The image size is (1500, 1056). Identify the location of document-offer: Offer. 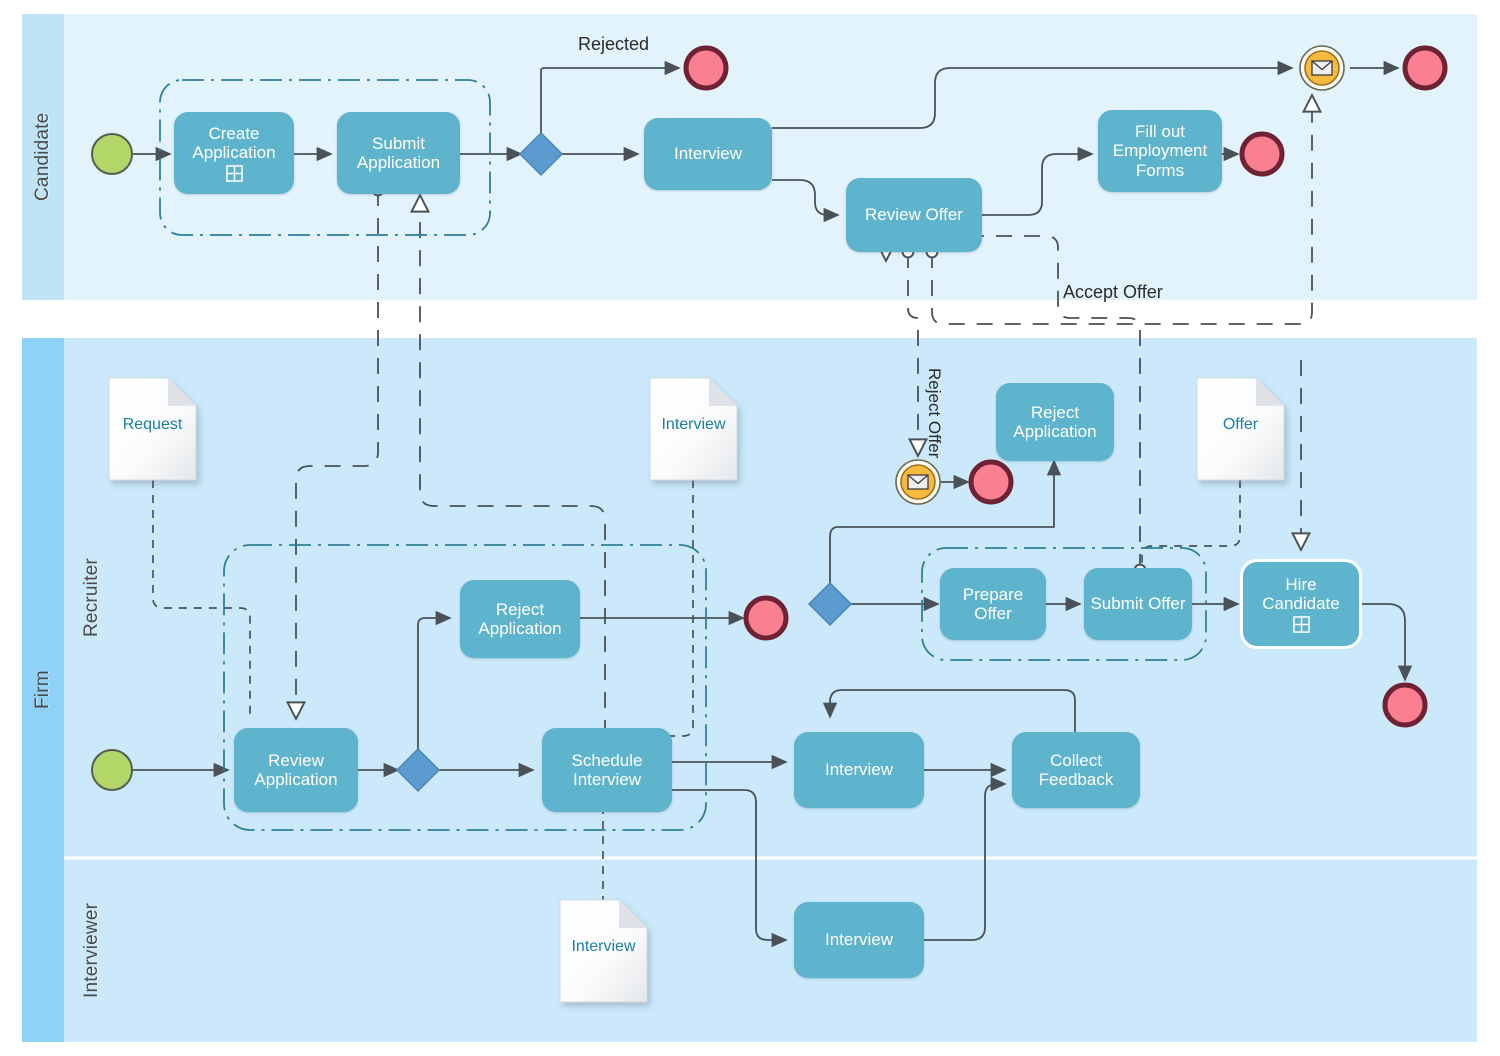
(1240, 429).